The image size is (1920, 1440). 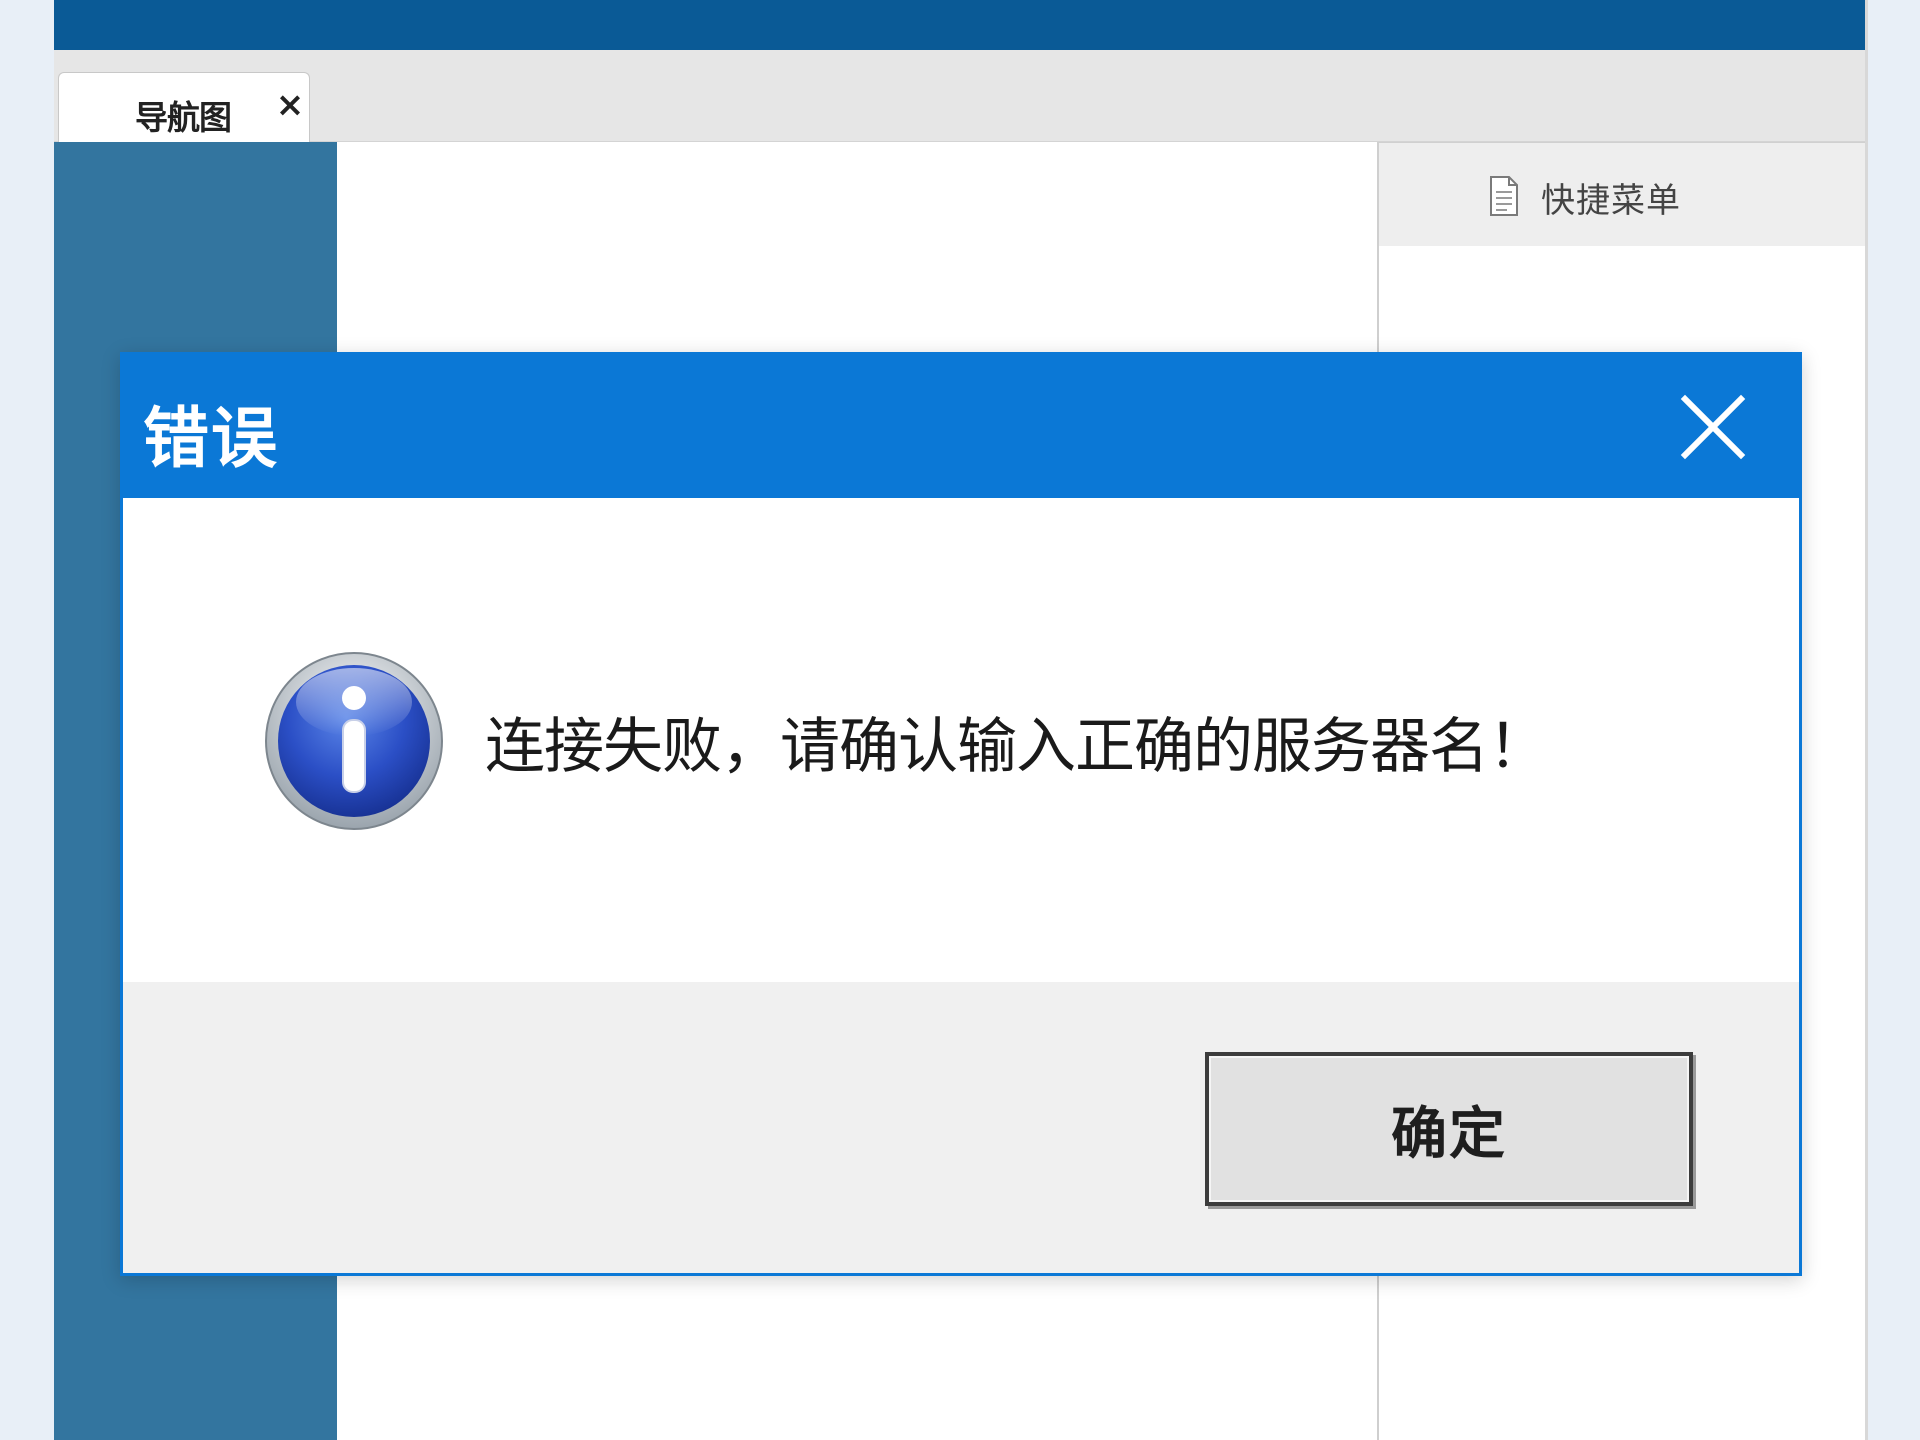 I want to click on dialog-title: 错误, so click(x=211, y=438).